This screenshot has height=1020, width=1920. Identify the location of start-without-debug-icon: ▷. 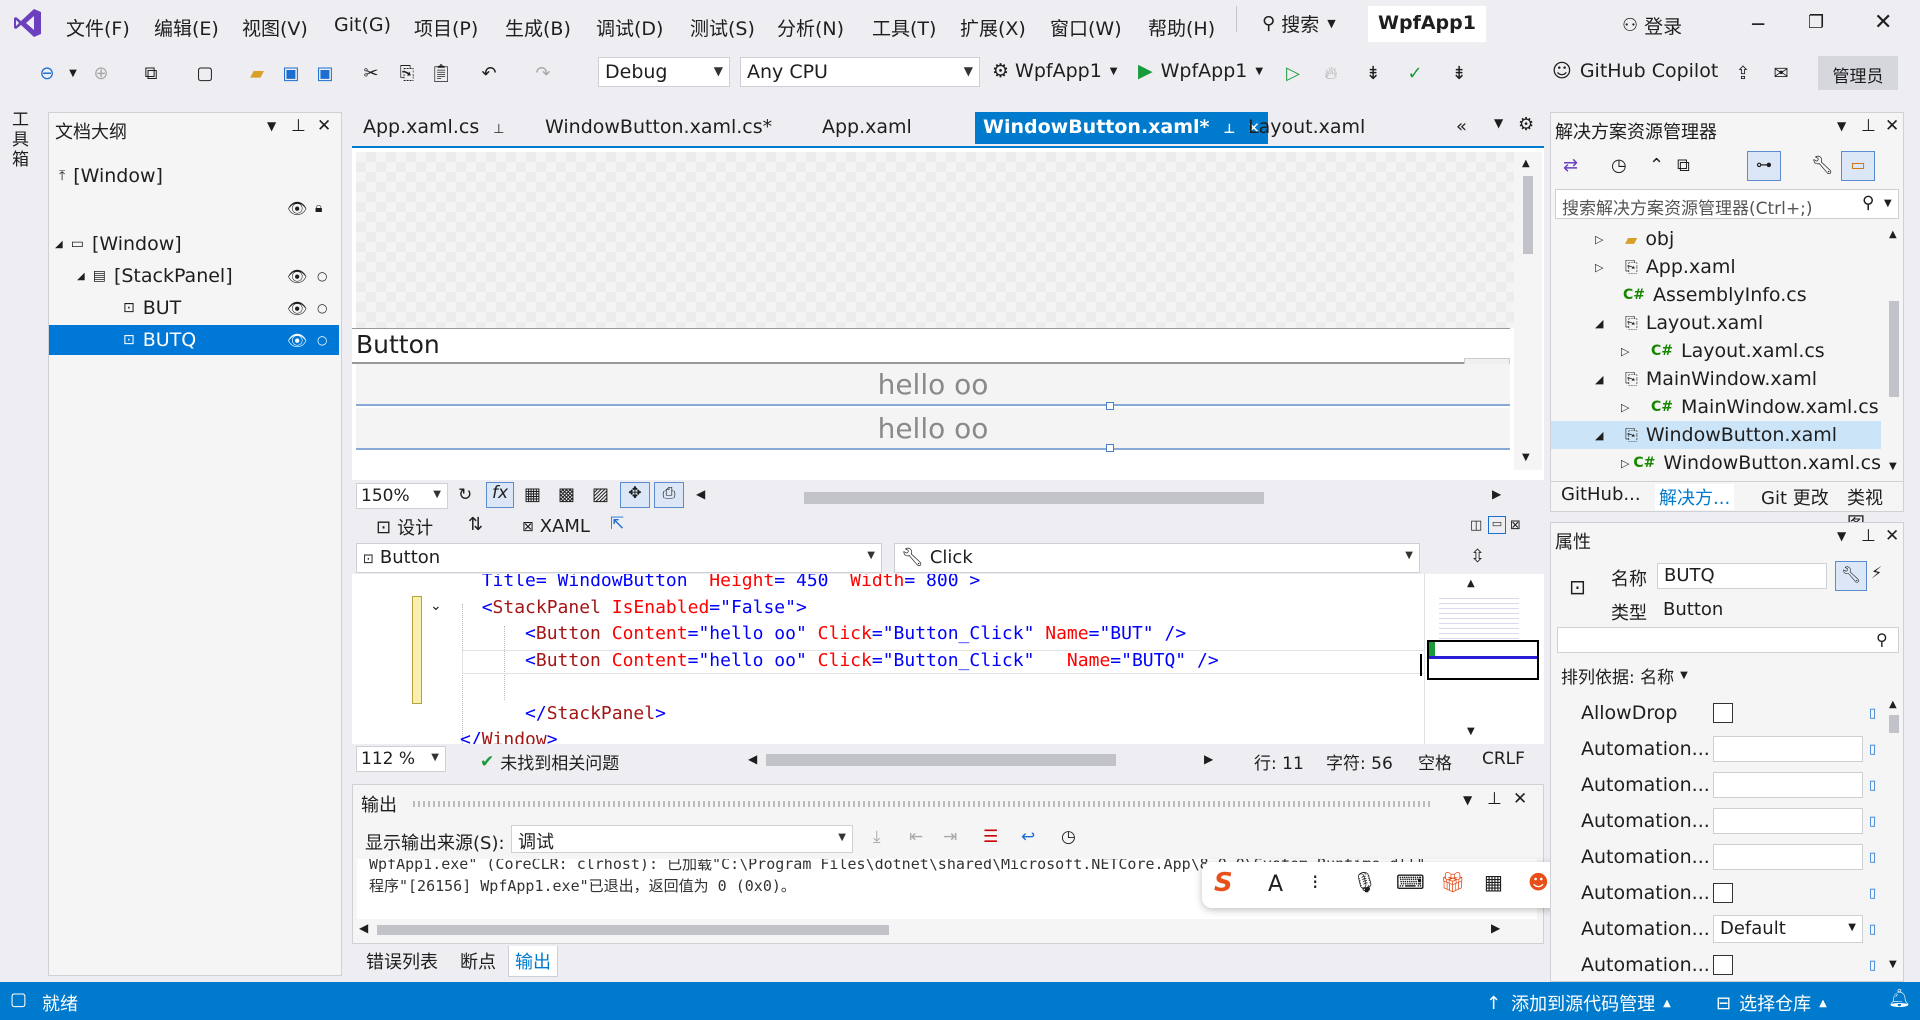
(1293, 73).